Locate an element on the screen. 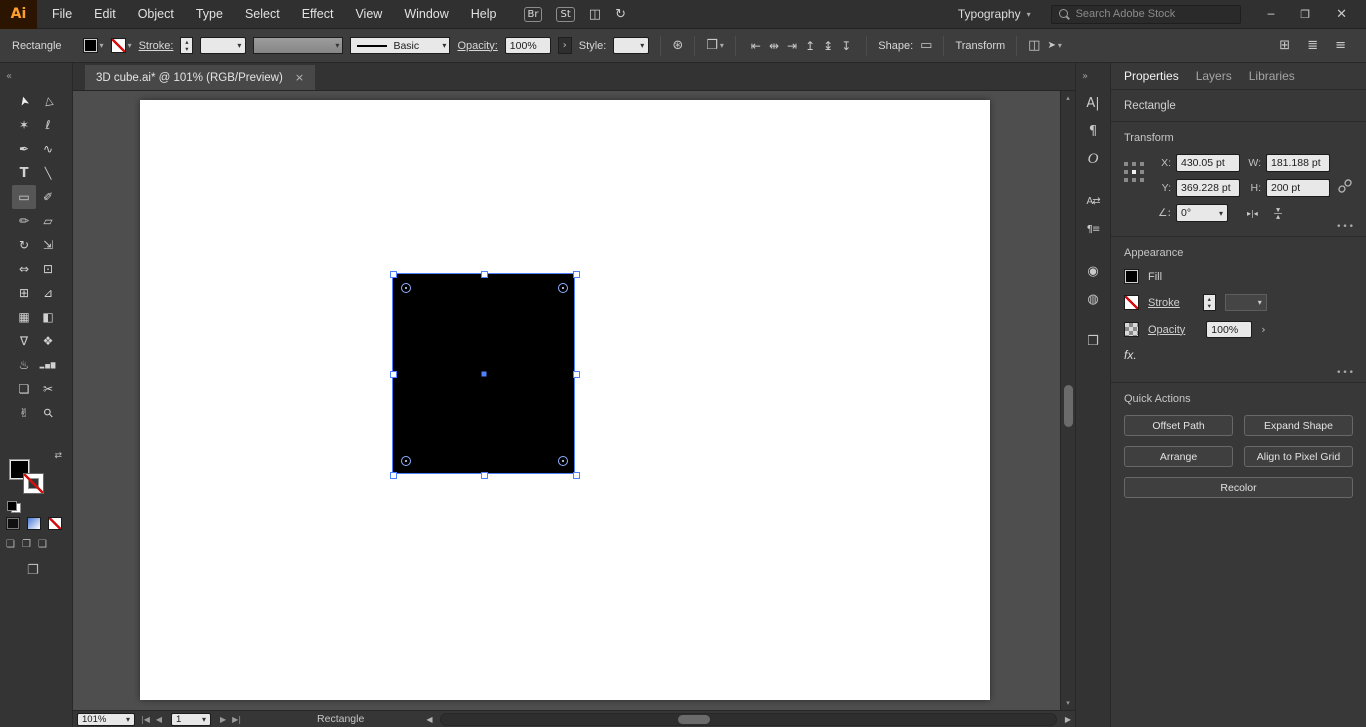  reference-point-widget is located at coordinates (1134, 172).